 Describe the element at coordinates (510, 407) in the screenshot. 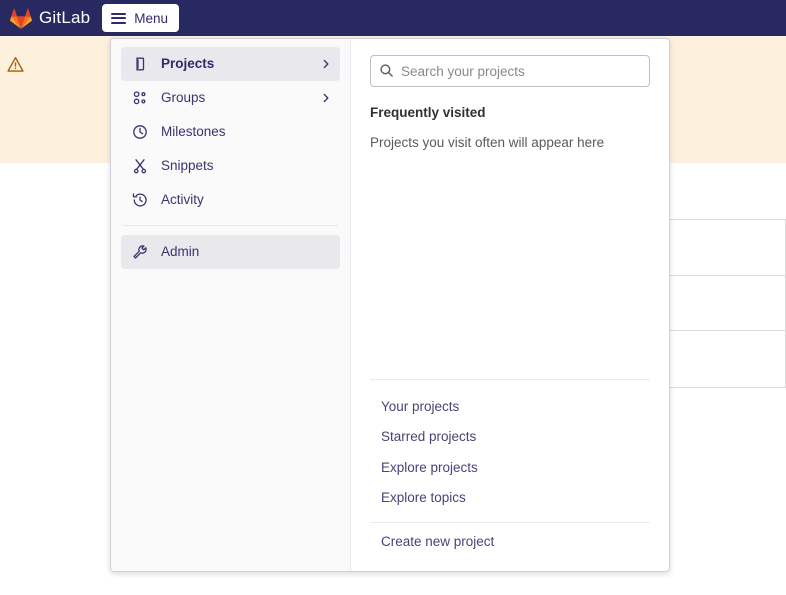

I see `your-projects-link: Your projects` at that location.